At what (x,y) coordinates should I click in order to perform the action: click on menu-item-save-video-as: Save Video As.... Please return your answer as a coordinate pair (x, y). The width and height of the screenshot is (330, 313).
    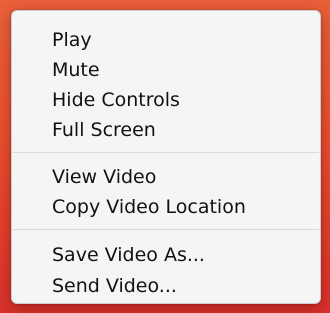
    Looking at the image, I should click on (128, 255).